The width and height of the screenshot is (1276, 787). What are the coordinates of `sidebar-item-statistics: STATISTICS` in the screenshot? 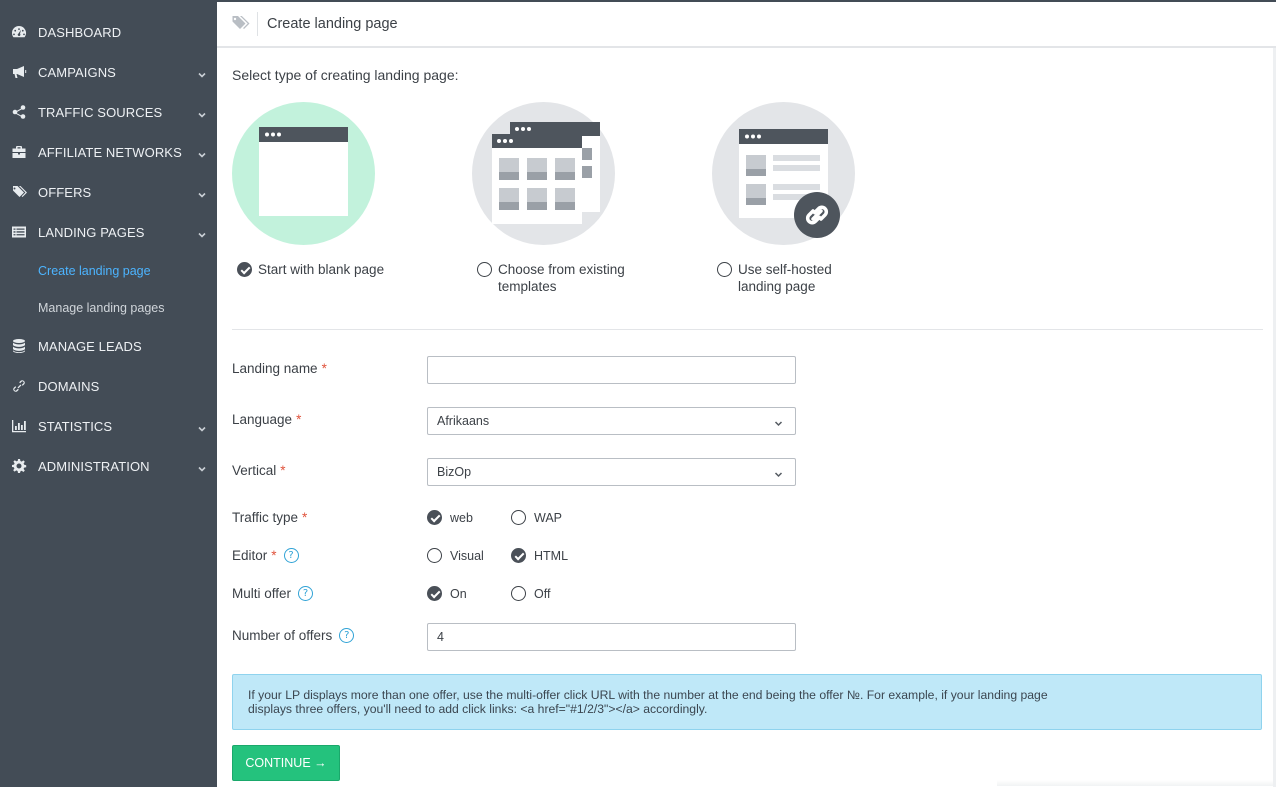 It's located at (108, 426).